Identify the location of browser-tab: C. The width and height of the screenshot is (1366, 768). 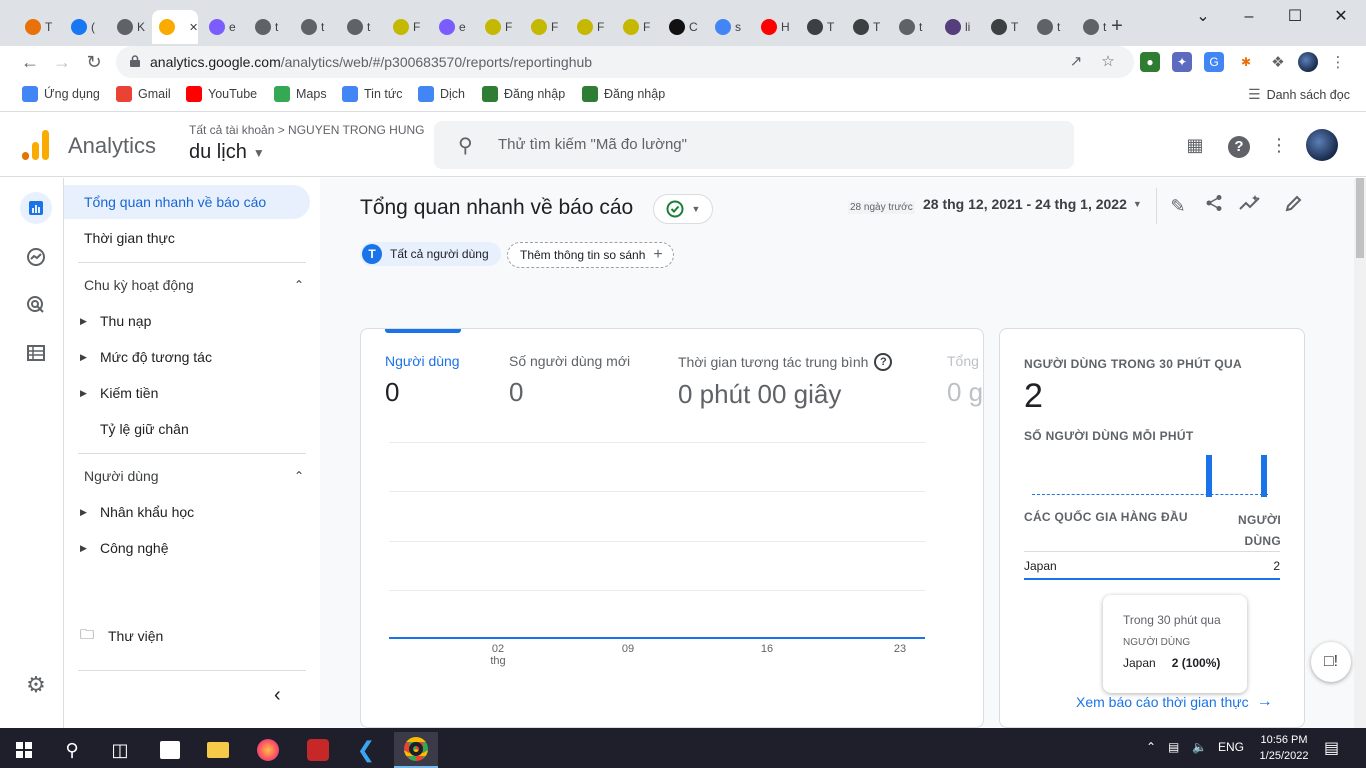
(685, 27).